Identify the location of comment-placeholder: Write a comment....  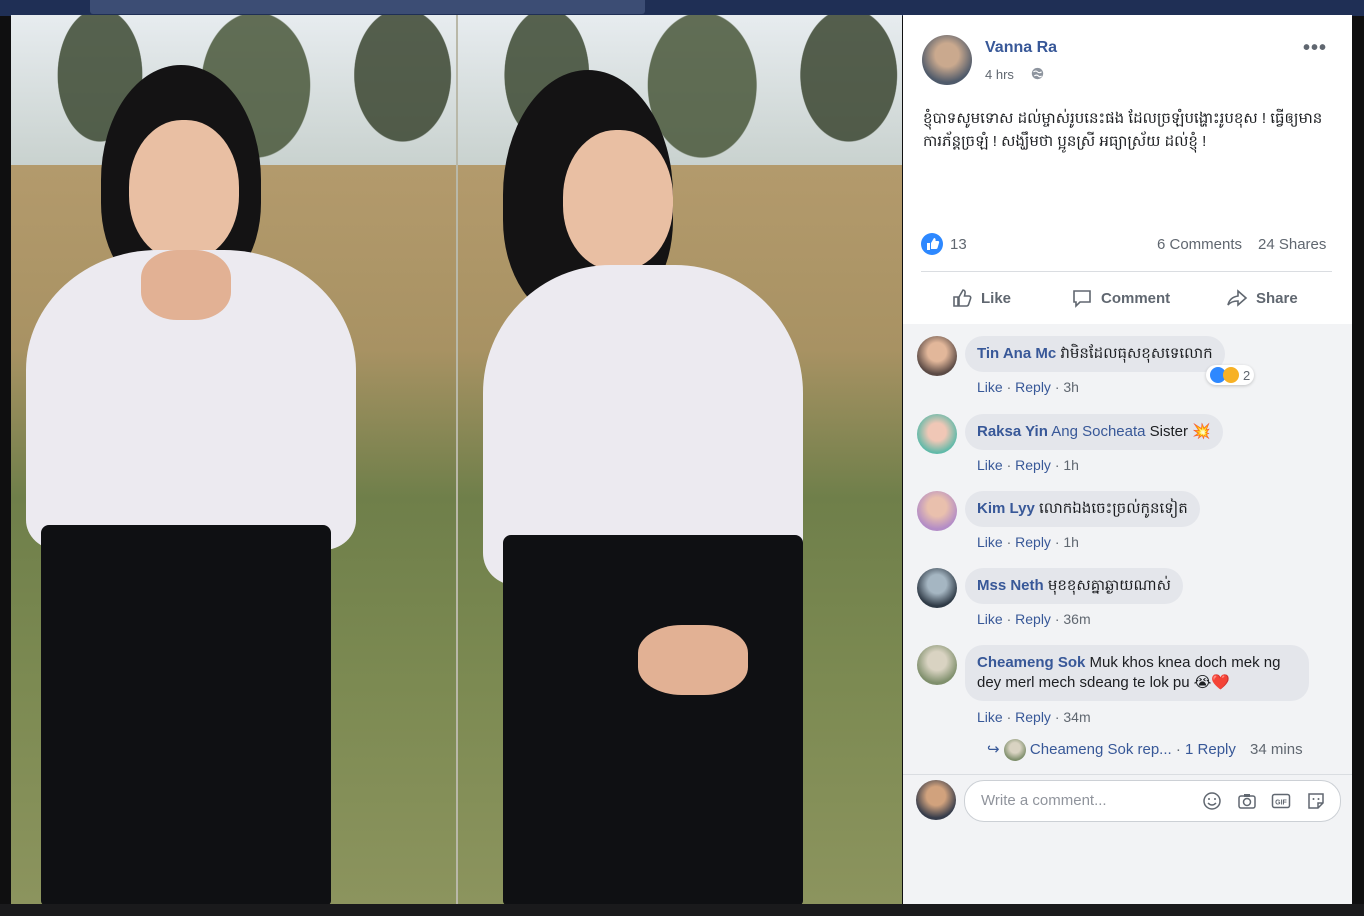
(1044, 800).